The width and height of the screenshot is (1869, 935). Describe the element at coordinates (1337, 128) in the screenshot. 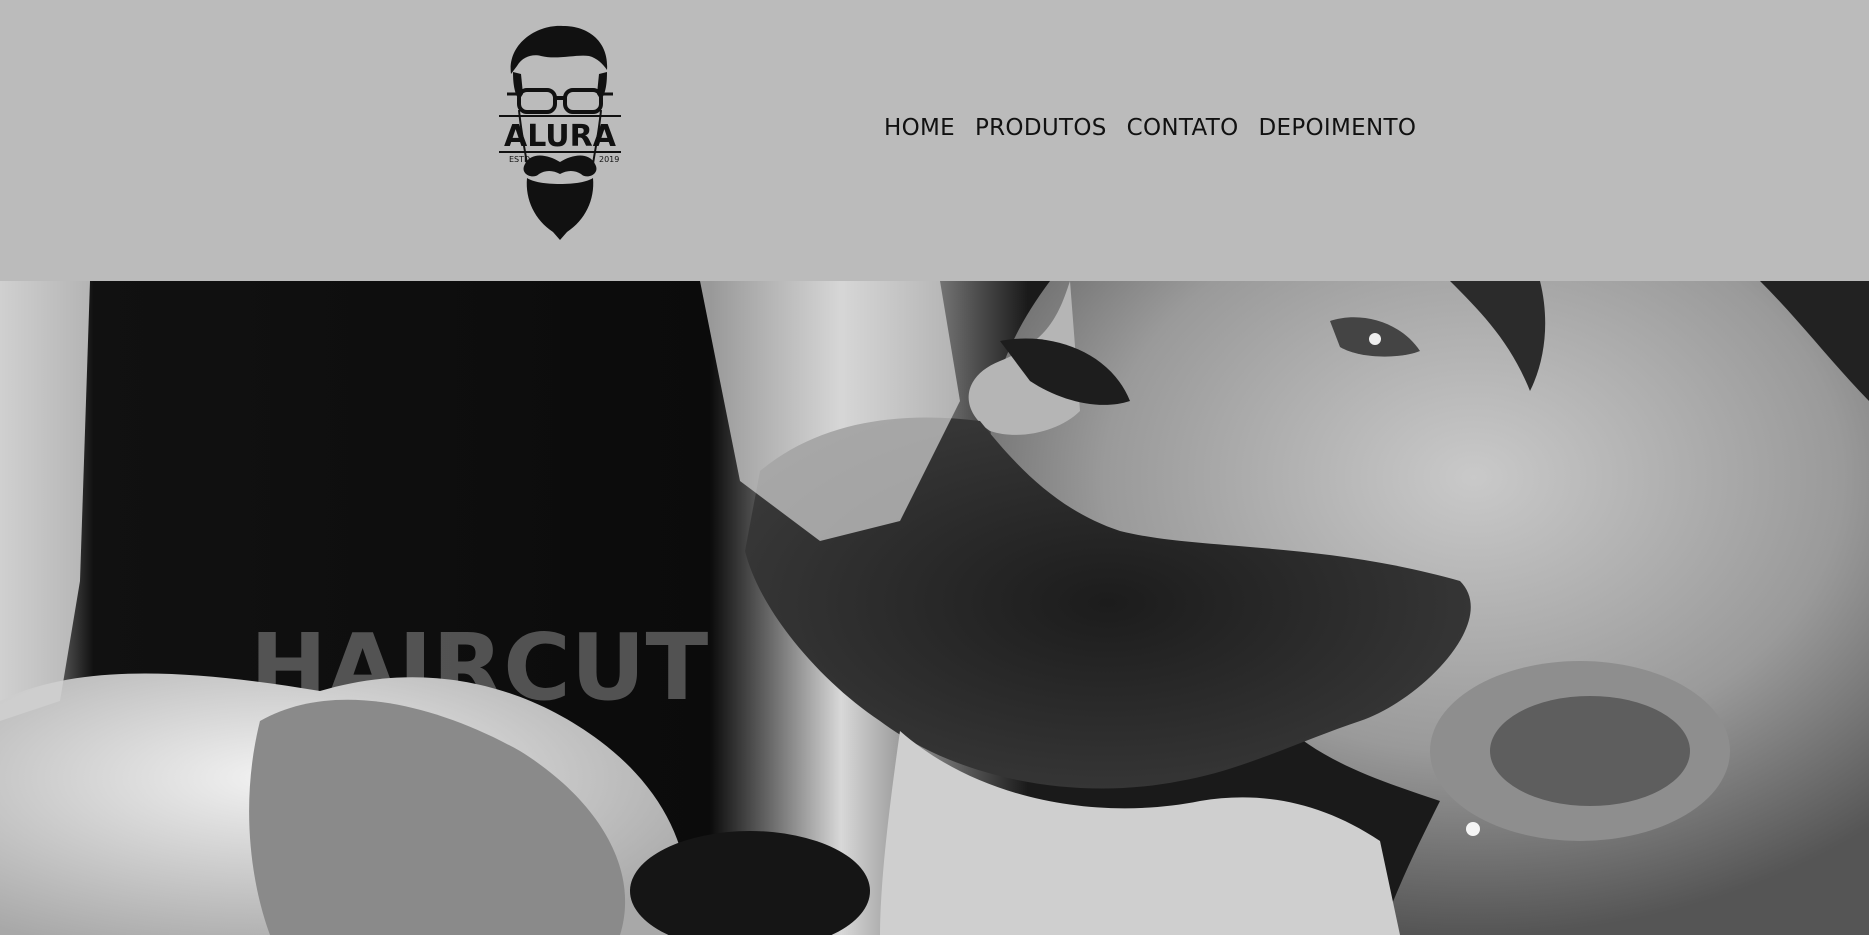

I see `nav-depoimento-link: DEPOIMENTO` at that location.